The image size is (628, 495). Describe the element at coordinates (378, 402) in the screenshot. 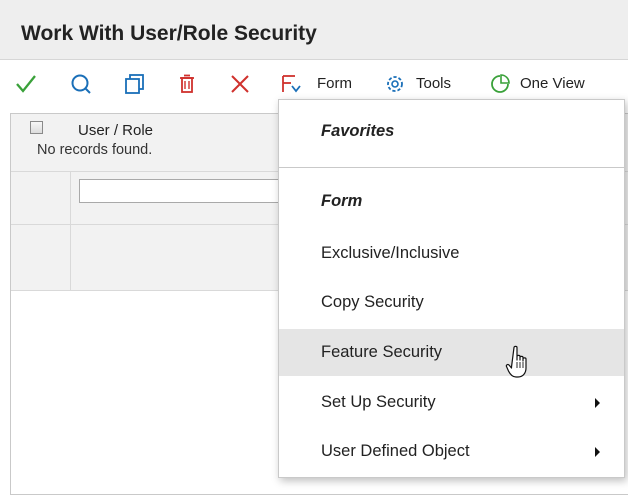

I see `menu-item-label: Set Up Security` at that location.